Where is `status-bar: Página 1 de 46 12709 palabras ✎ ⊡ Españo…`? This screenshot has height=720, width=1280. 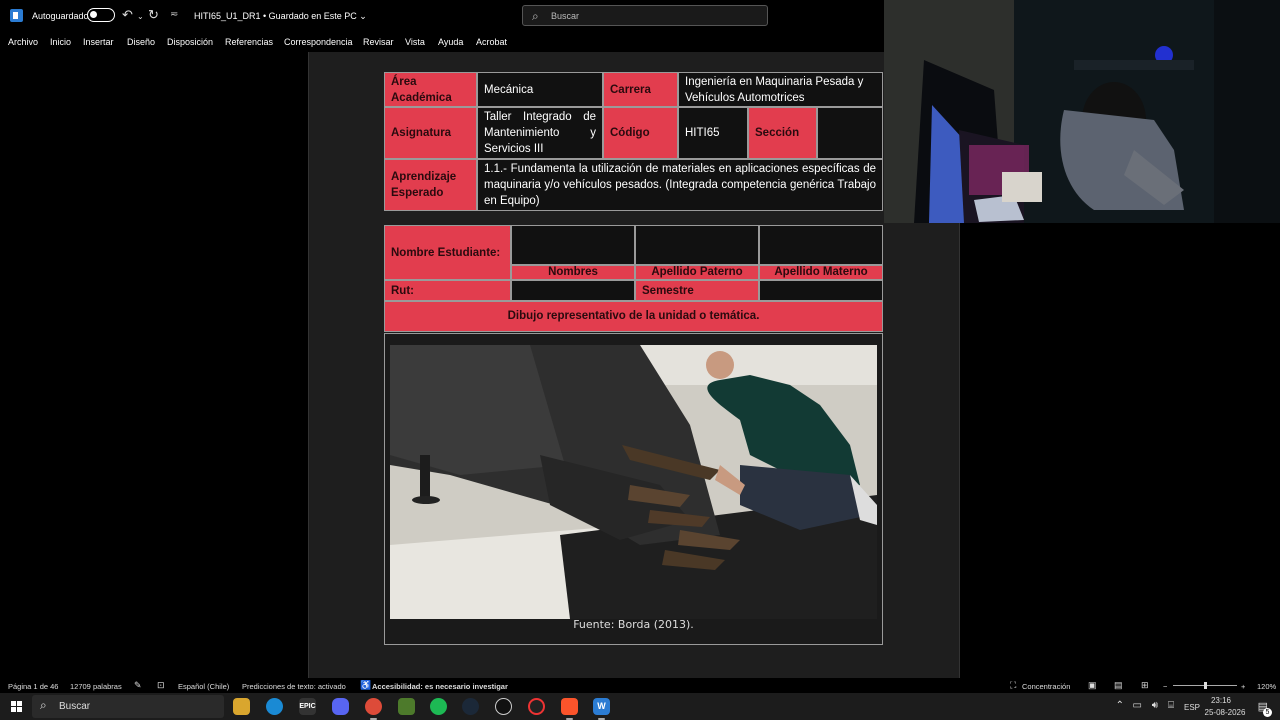 status-bar: Página 1 de 46 12709 palabras ✎ ⊡ Españo… is located at coordinates (640, 685).